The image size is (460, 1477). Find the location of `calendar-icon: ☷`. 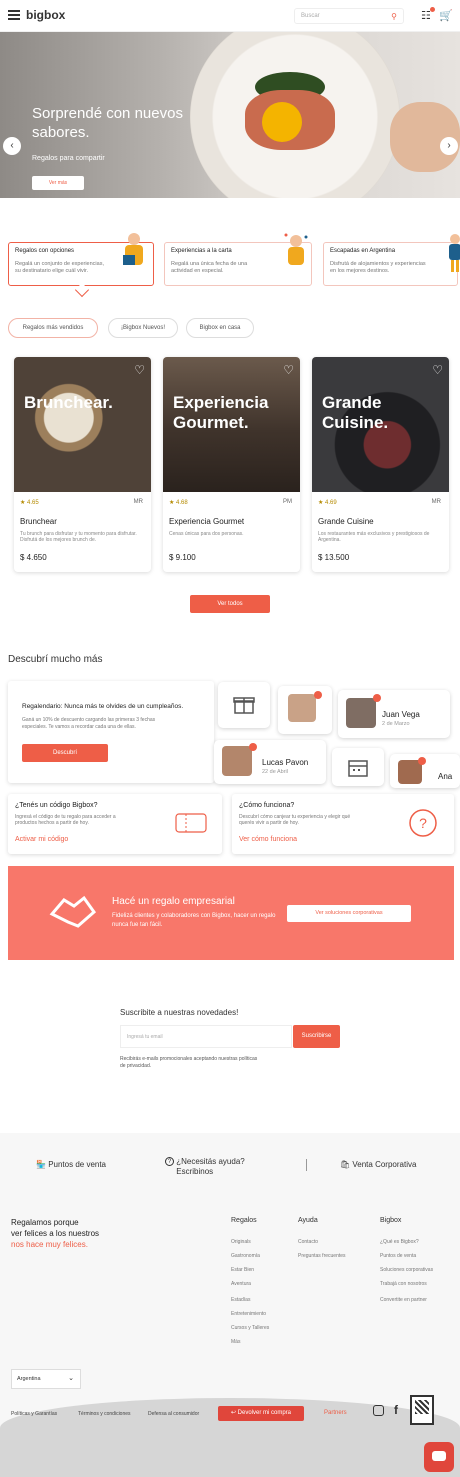

calendar-icon: ☷ is located at coordinates (426, 15).